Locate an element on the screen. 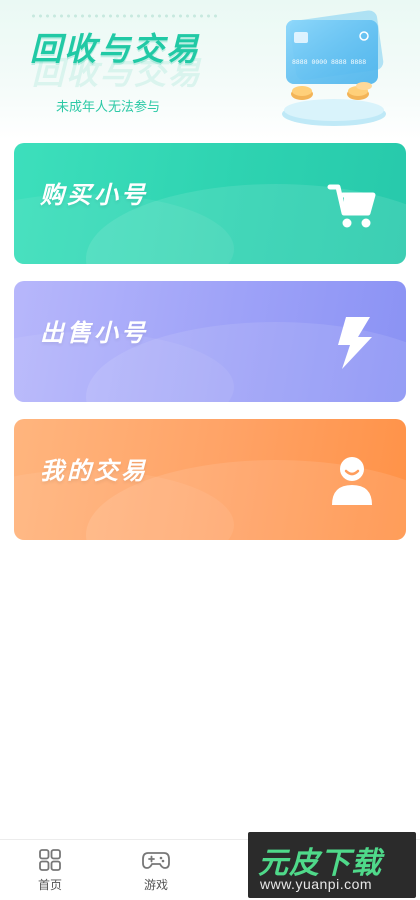 This screenshot has width=420, height=900. grid-icon is located at coordinates (50, 860).